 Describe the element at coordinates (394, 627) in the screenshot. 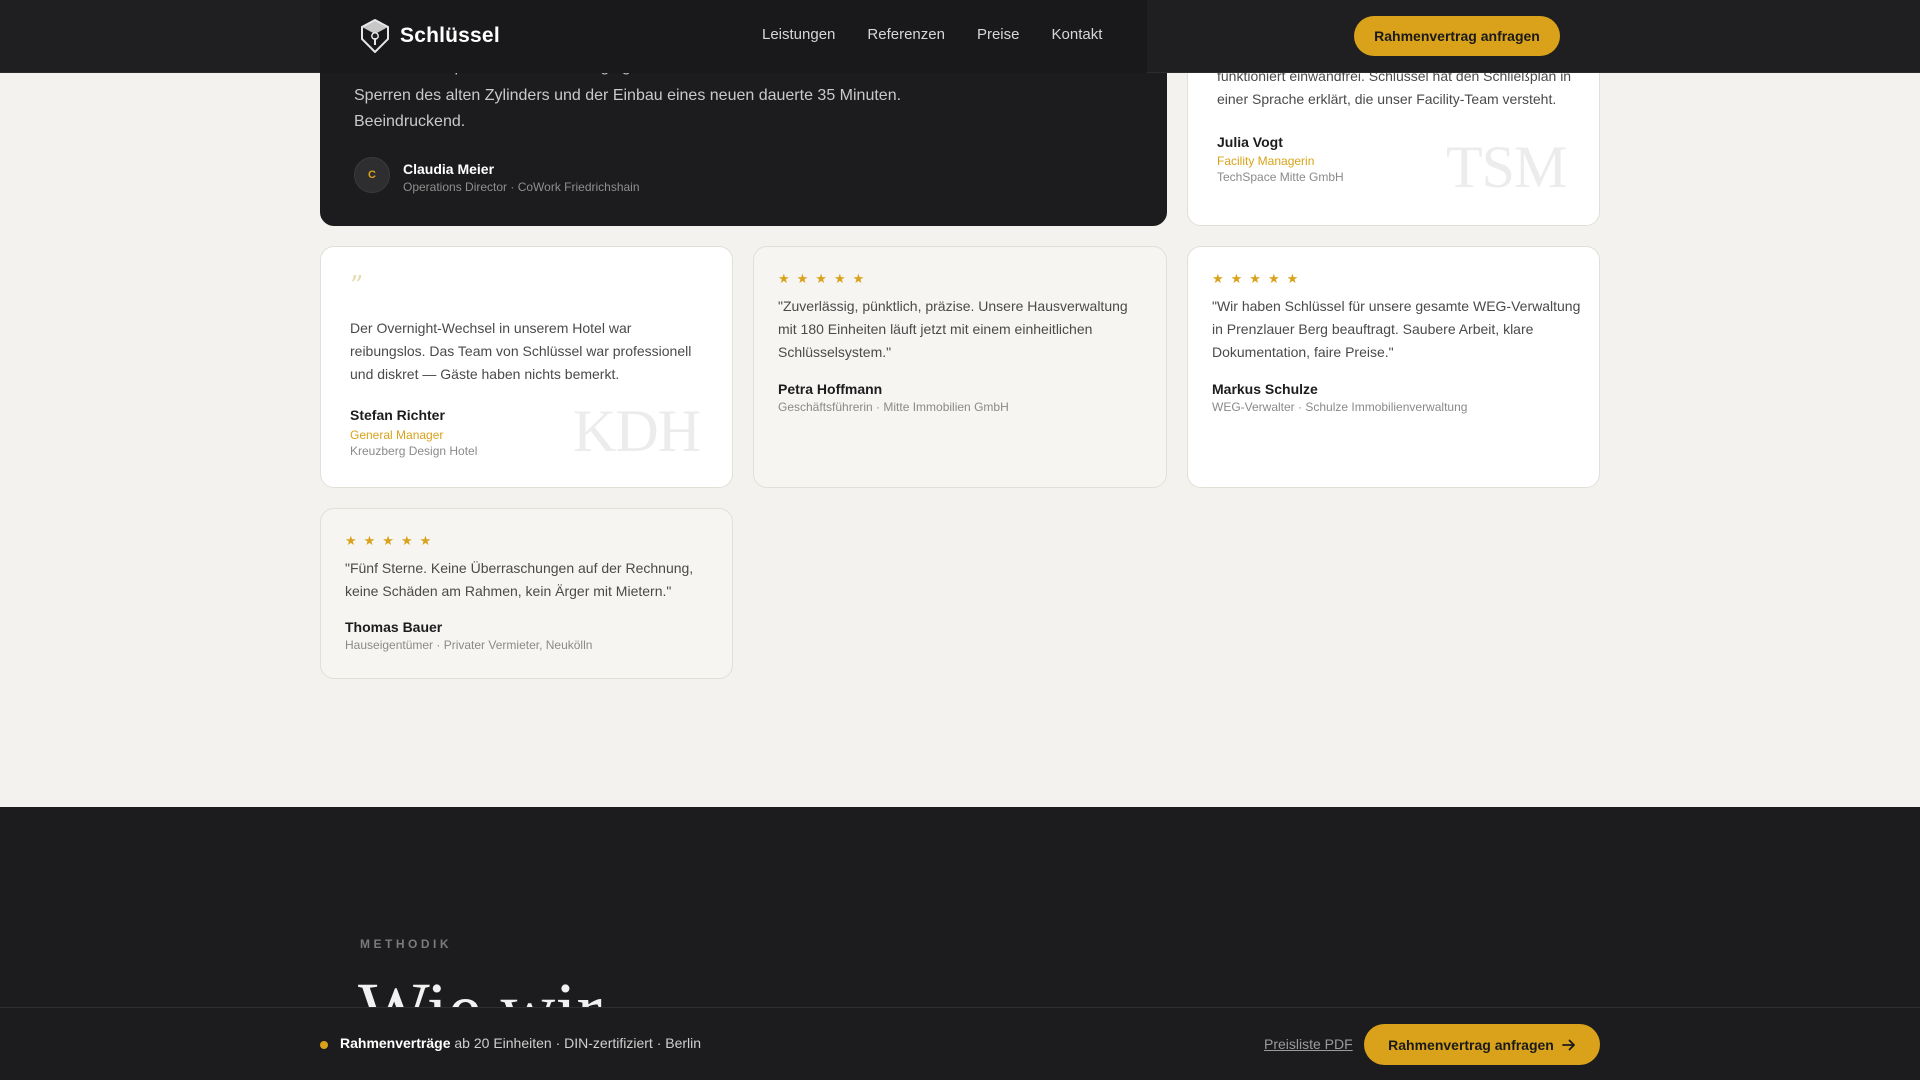

I see `author-name: Thomas Bauer` at that location.